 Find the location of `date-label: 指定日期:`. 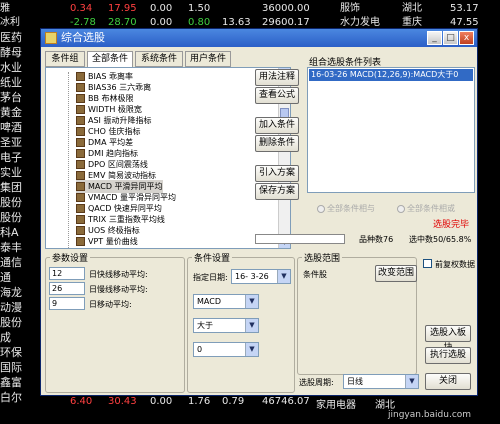

date-label: 指定日期: is located at coordinates (210, 277).